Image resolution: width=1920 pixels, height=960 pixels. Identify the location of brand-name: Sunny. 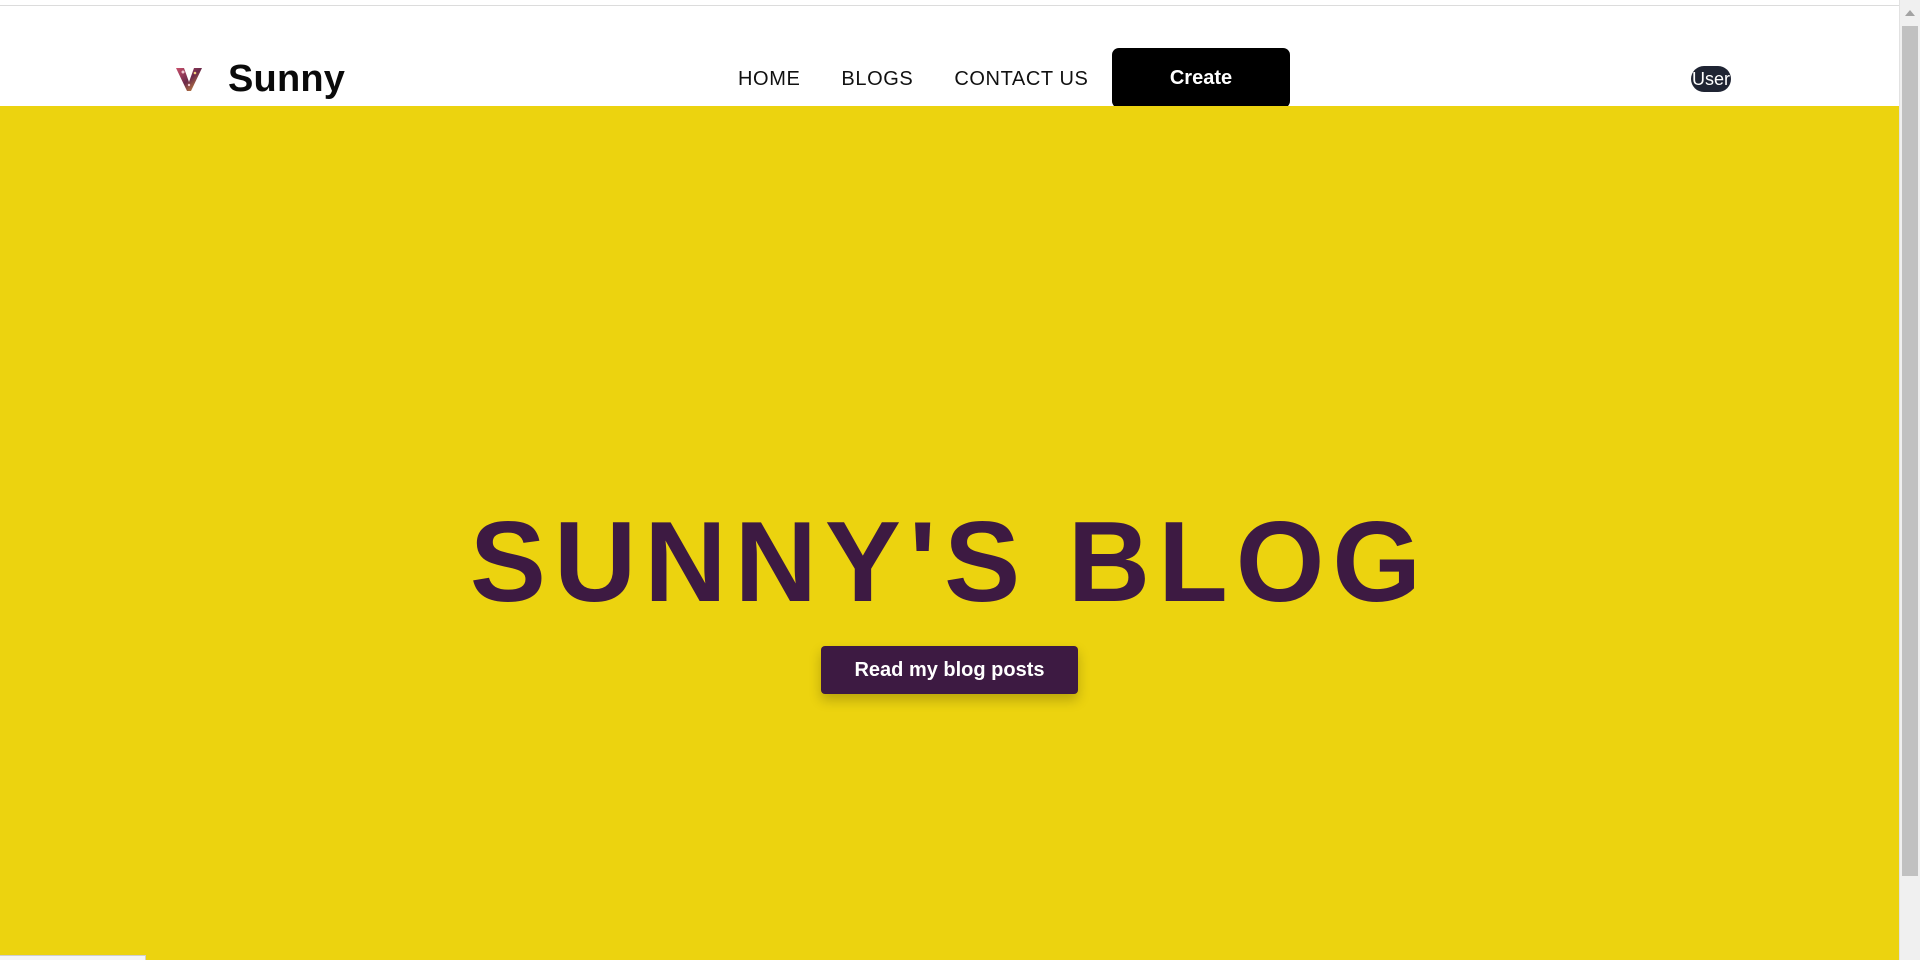
(287, 78).